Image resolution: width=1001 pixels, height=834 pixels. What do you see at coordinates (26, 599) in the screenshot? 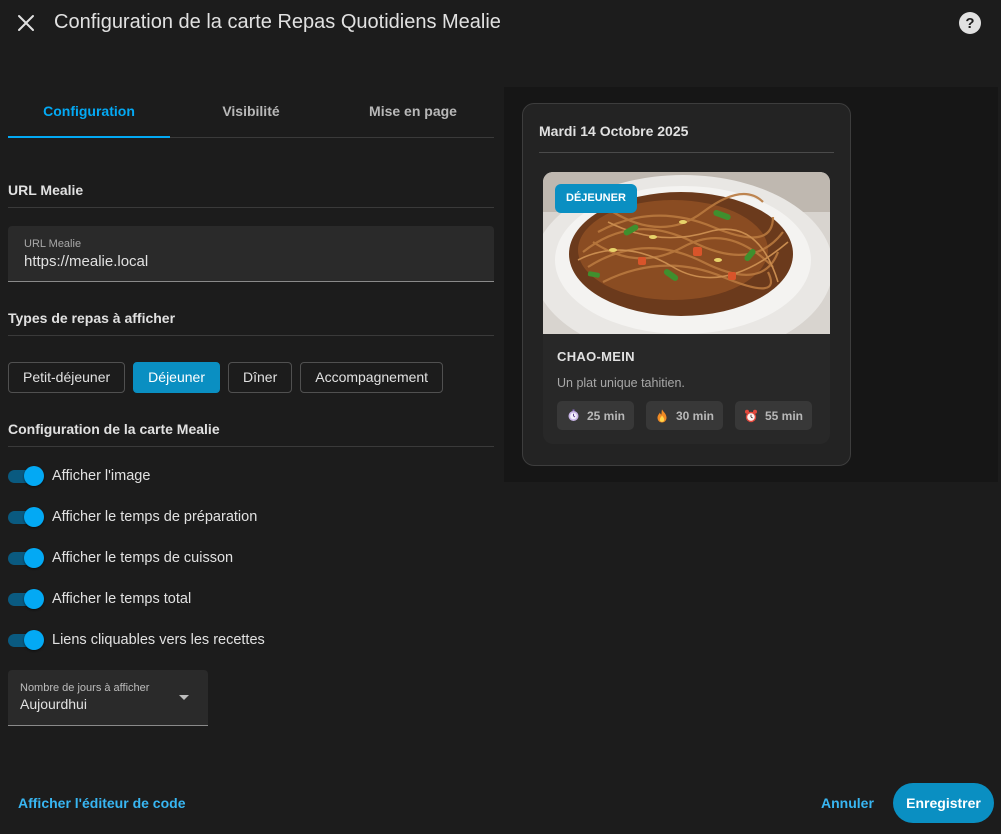
I see `total-time-switch` at bounding box center [26, 599].